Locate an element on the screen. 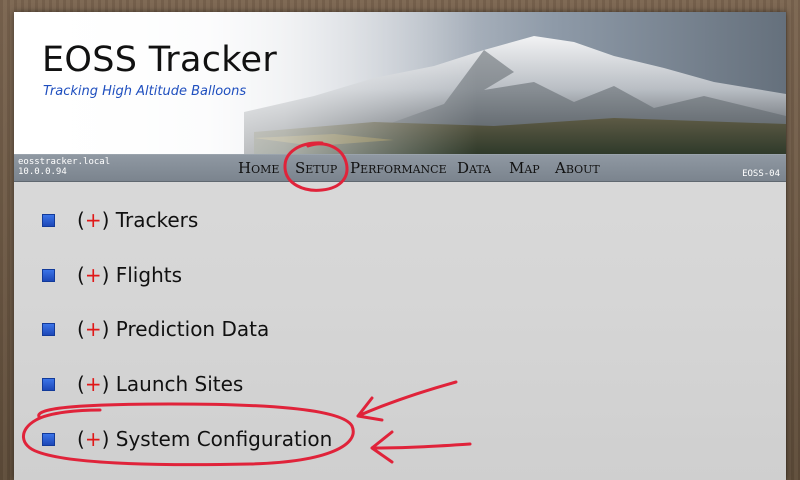 The image size is (800, 480). section-label: Launch Sites is located at coordinates (179, 384).